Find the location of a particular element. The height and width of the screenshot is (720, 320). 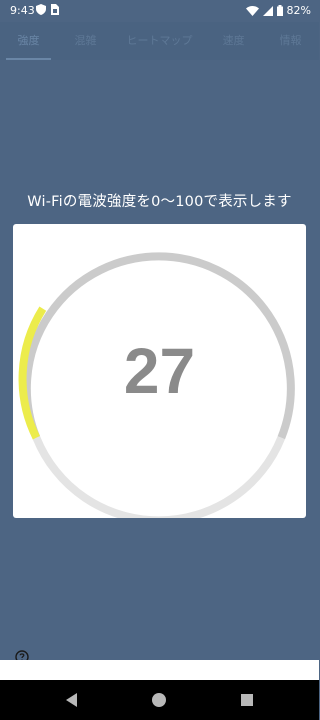

recents-square-icon is located at coordinates (247, 700).